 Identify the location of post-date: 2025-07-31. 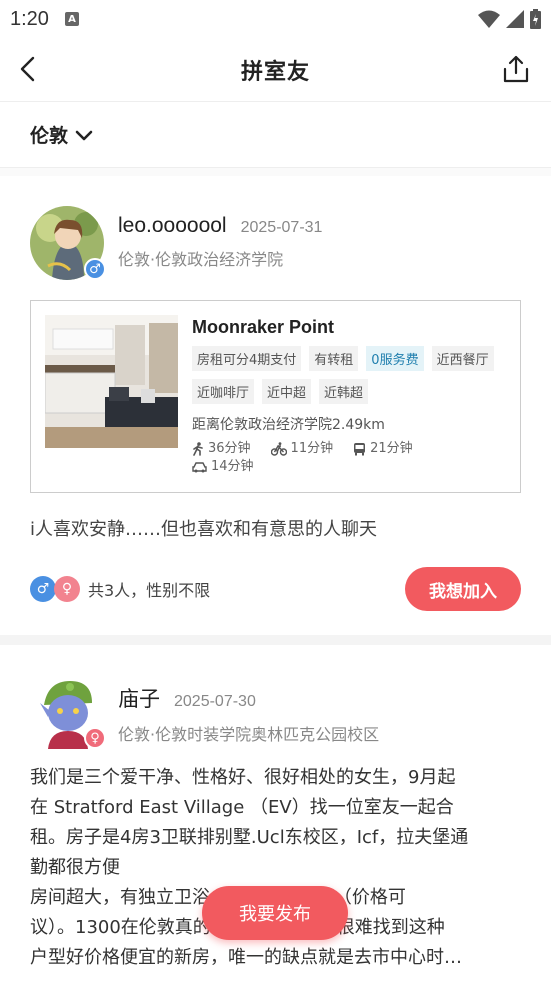
(281, 227).